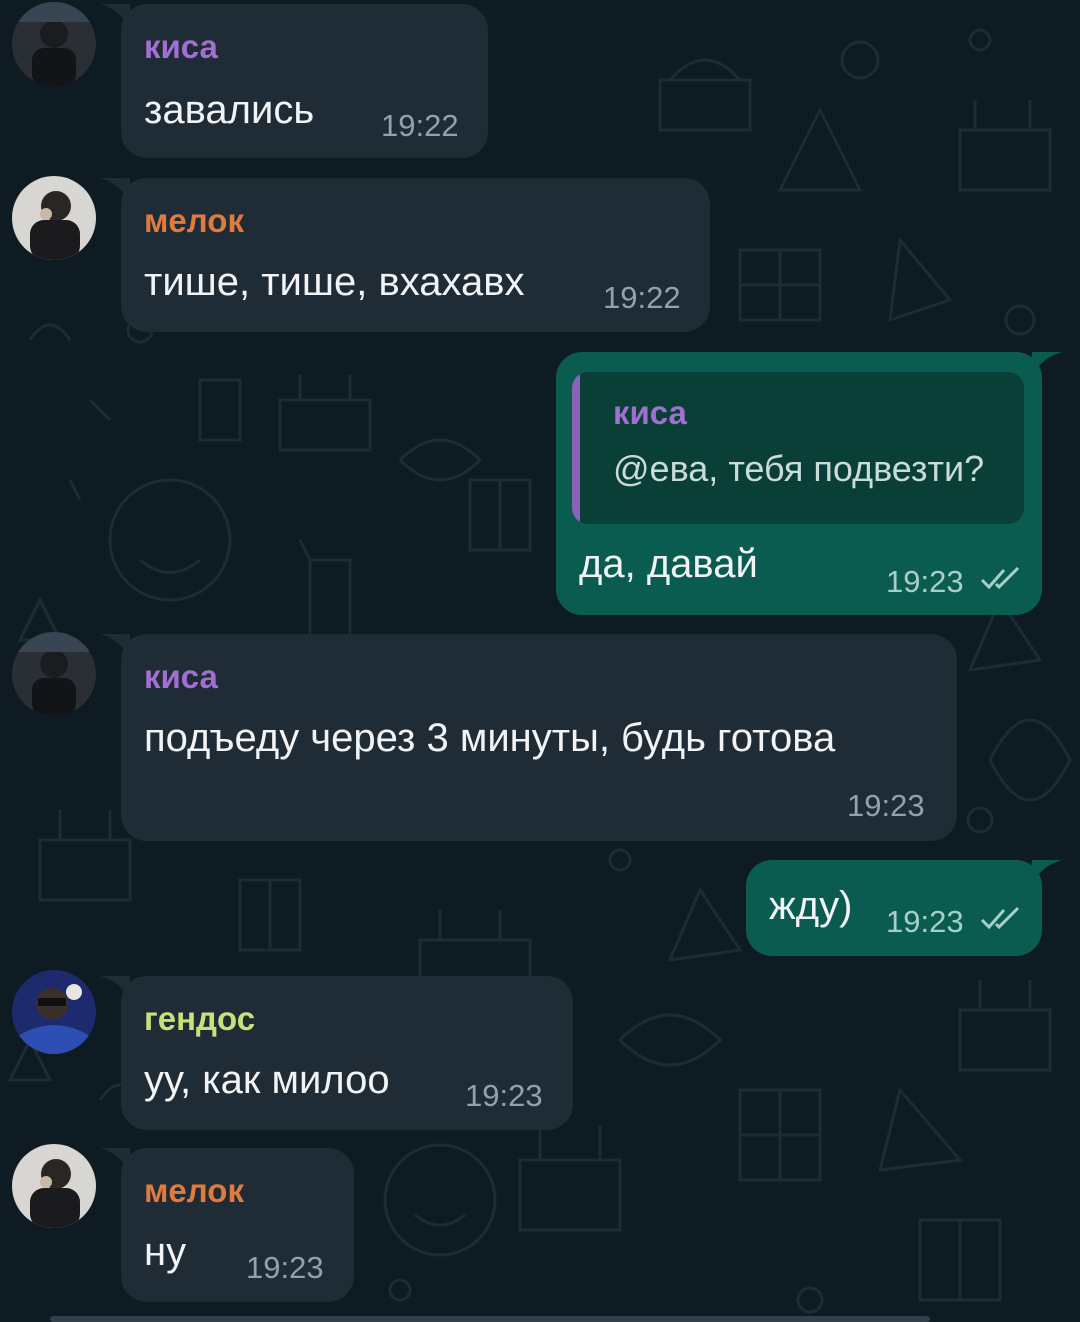 Image resolution: width=1080 pixels, height=1322 pixels. Describe the element at coordinates (199, 1019) in the screenshot. I see `sender-name: гендос` at that location.